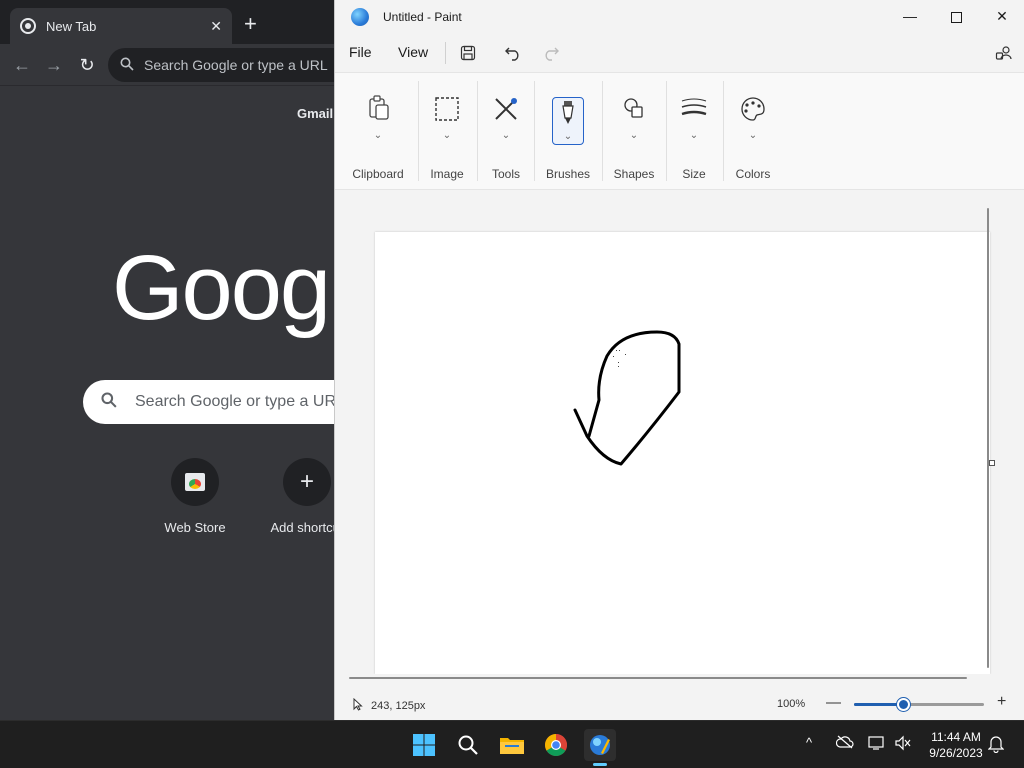 This screenshot has height=768, width=1024. What do you see at coordinates (694, 174) in the screenshot?
I see `ribbon-label: Size` at bounding box center [694, 174].